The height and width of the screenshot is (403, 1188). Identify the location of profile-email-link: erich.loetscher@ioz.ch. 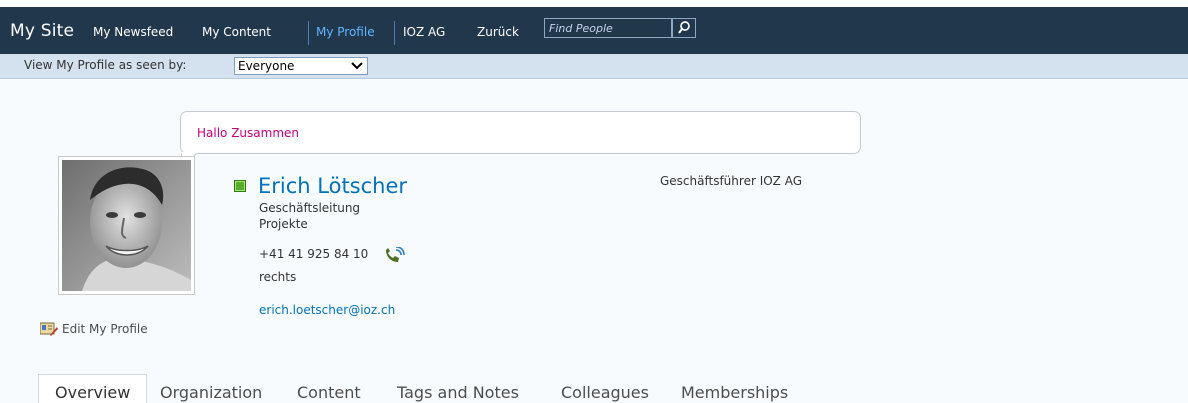
(327, 310).